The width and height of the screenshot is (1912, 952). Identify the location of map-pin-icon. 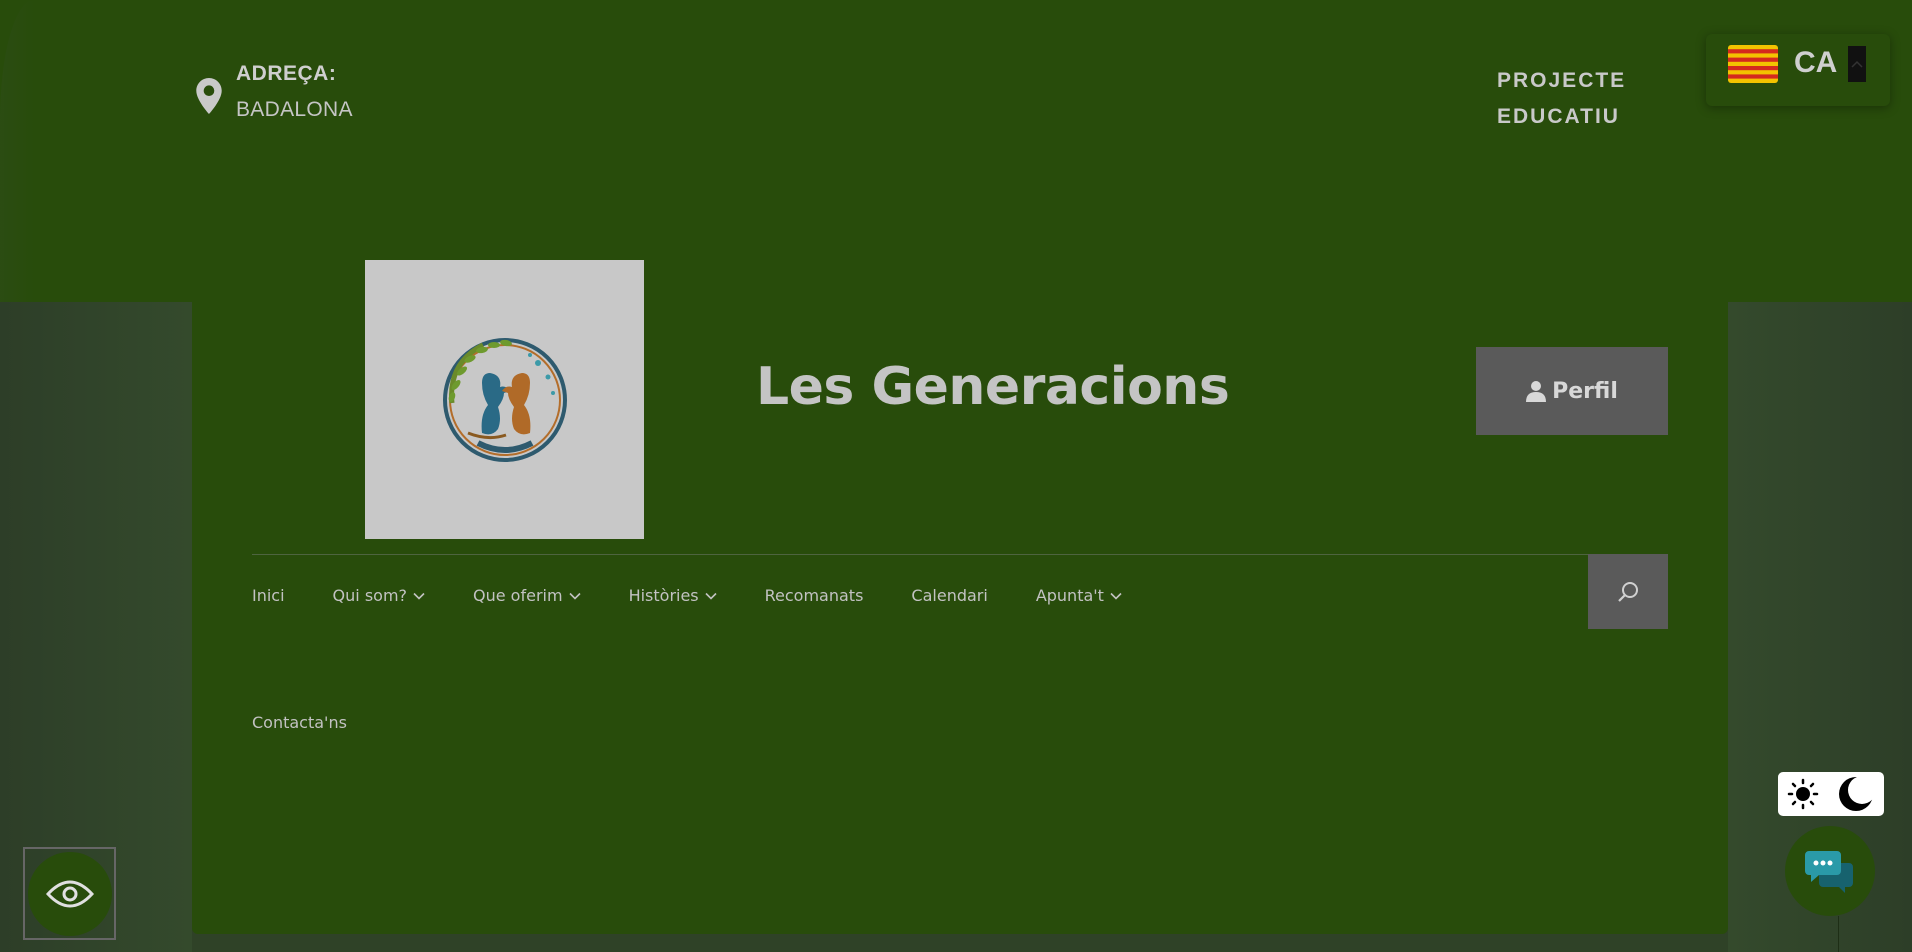
(209, 96).